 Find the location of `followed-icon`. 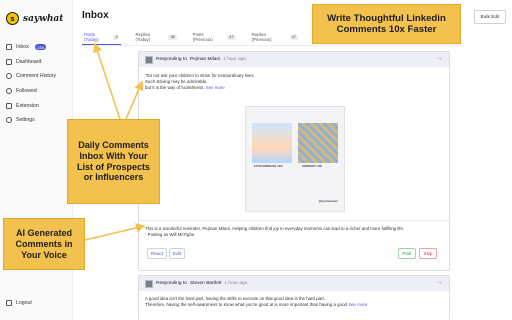

followed-icon is located at coordinates (9, 91).